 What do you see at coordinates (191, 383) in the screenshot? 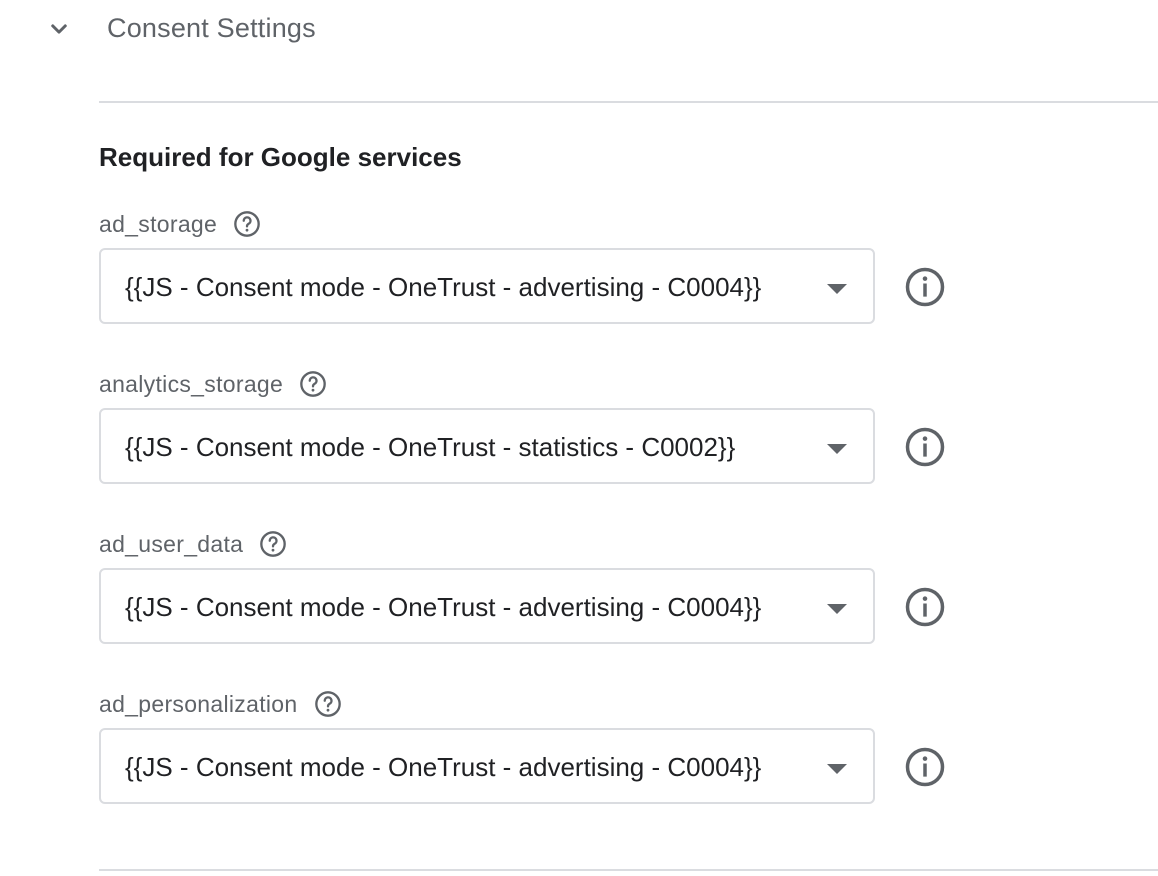
I see `field-label: analytics_storage` at bounding box center [191, 383].